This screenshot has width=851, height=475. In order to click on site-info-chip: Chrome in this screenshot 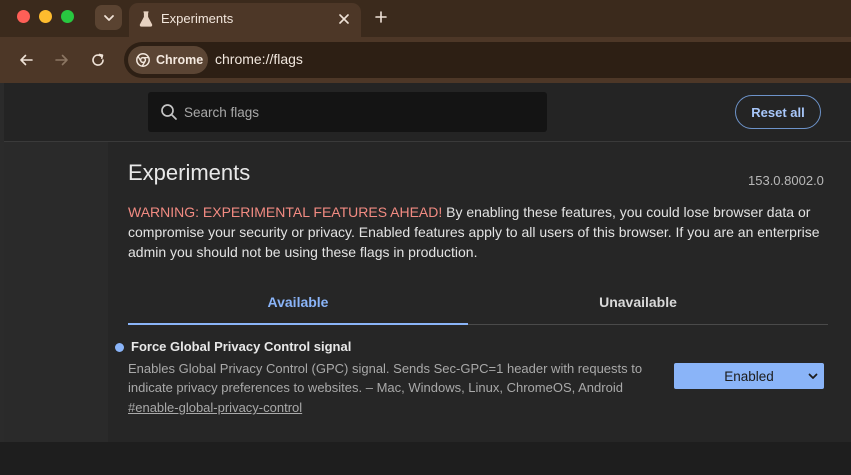, I will do `click(168, 60)`.